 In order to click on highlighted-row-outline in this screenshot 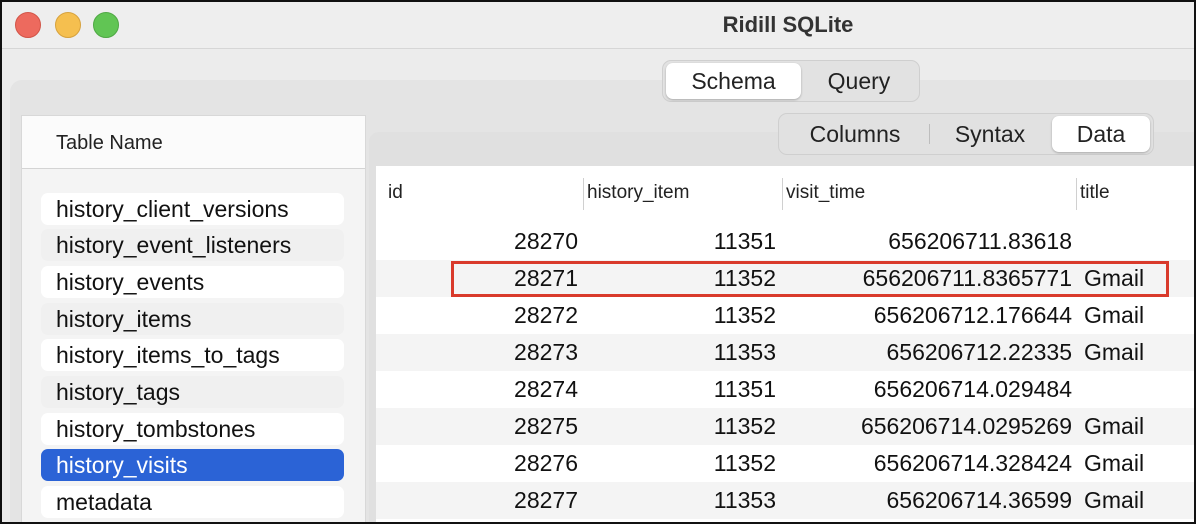, I will do `click(810, 279)`.